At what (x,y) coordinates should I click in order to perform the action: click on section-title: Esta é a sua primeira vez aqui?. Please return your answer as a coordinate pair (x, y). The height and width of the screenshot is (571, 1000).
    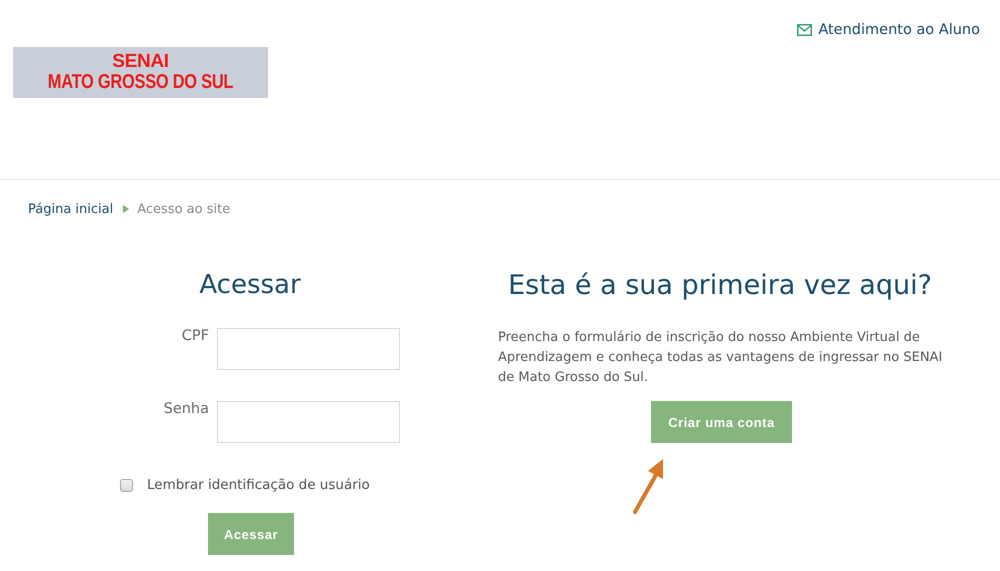
    Looking at the image, I should click on (720, 286).